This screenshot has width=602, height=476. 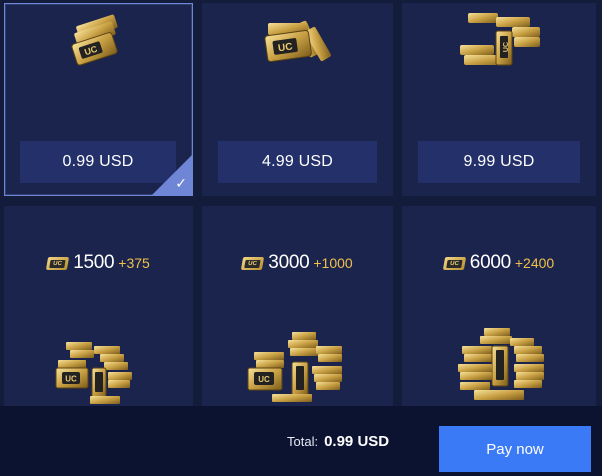 What do you see at coordinates (297, 306) in the screenshot?
I see `package-card-5: UC 3000 +1000 UC` at bounding box center [297, 306].